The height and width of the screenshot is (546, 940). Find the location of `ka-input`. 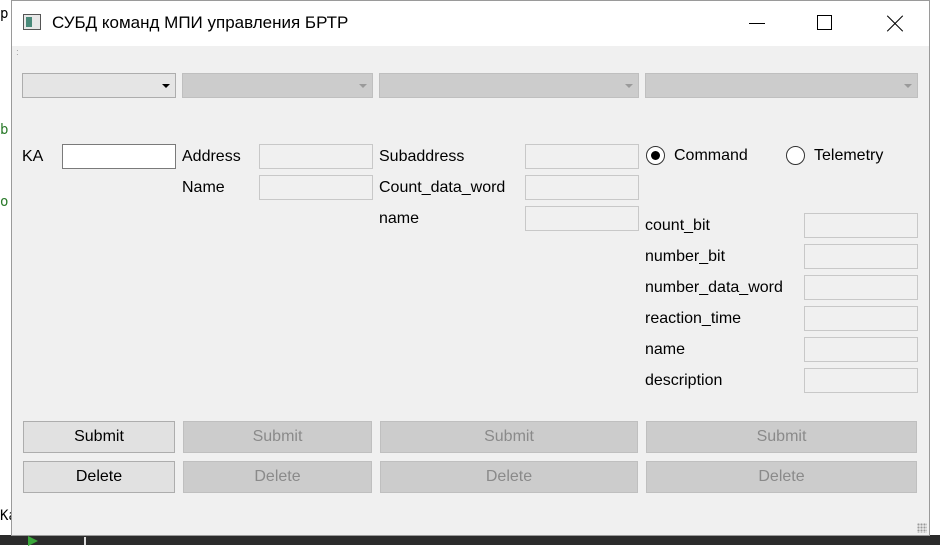

ka-input is located at coordinates (119, 156).